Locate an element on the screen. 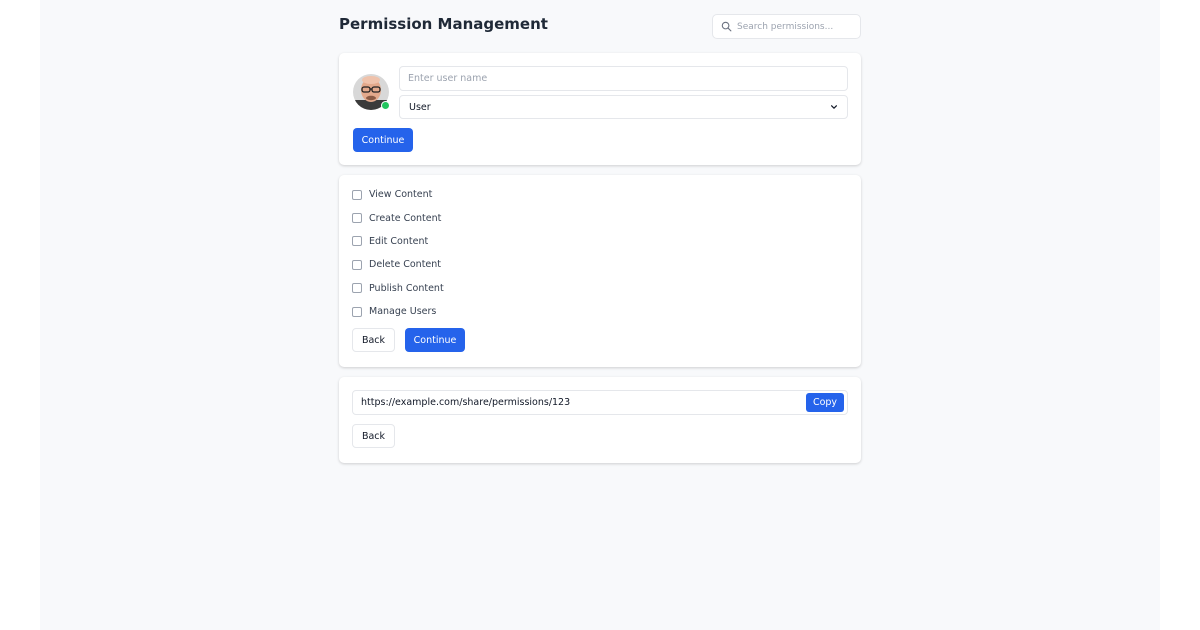 The height and width of the screenshot is (630, 1200). copy-button: Copy is located at coordinates (825, 402).